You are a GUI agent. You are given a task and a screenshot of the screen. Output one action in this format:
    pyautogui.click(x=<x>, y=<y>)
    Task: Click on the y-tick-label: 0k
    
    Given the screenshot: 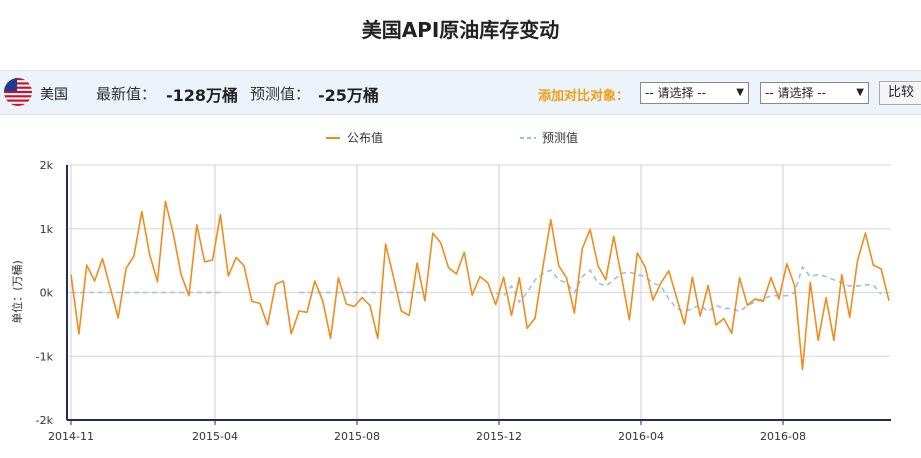 What is the action you would take?
    pyautogui.click(x=47, y=293)
    